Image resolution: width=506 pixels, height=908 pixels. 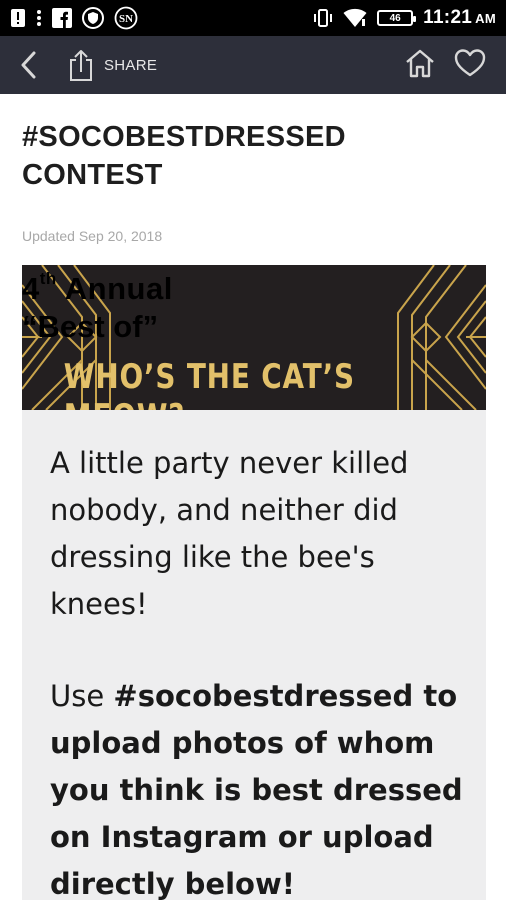 What do you see at coordinates (131, 65) in the screenshot?
I see `share-label: SHARE` at bounding box center [131, 65].